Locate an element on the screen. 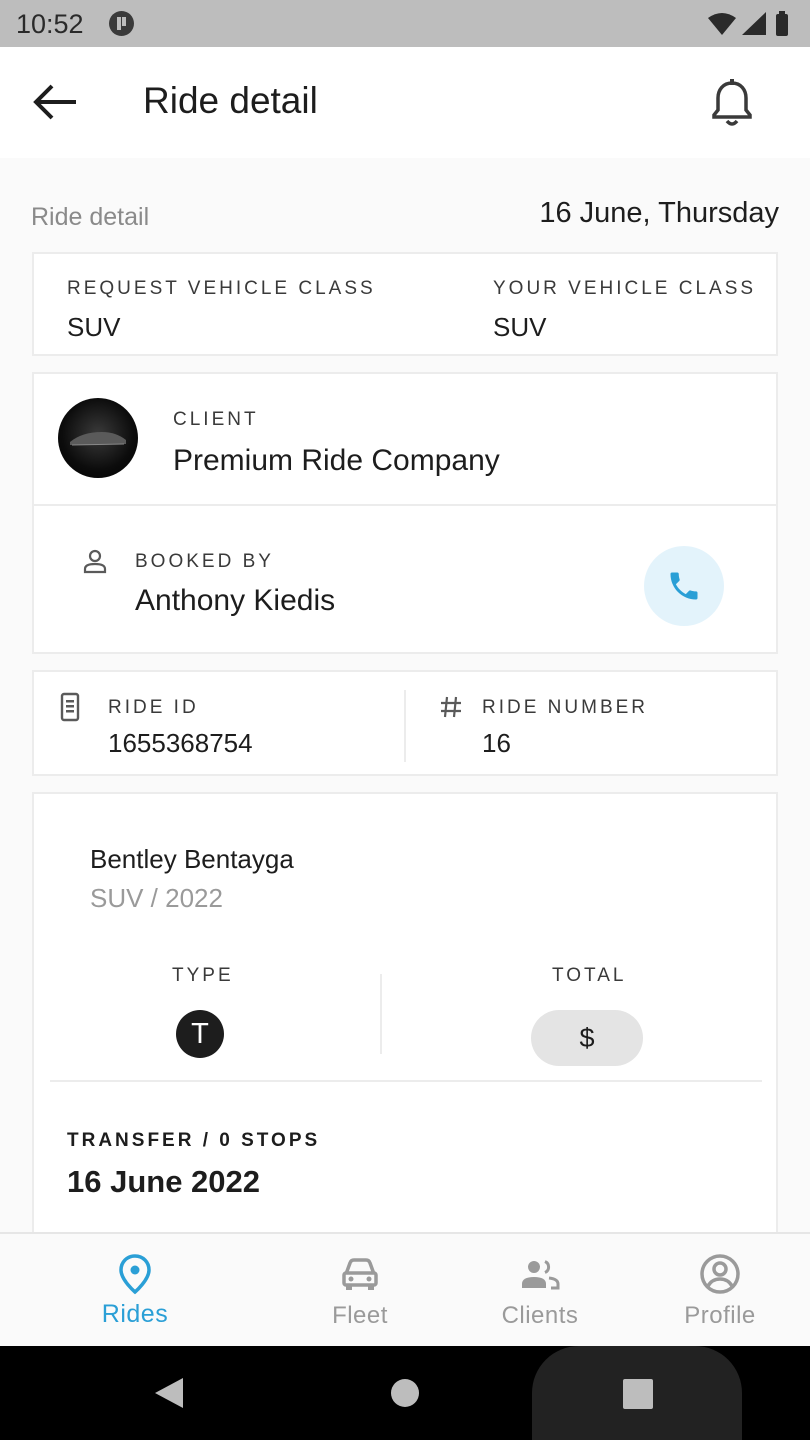  call-button is located at coordinates (684, 586).